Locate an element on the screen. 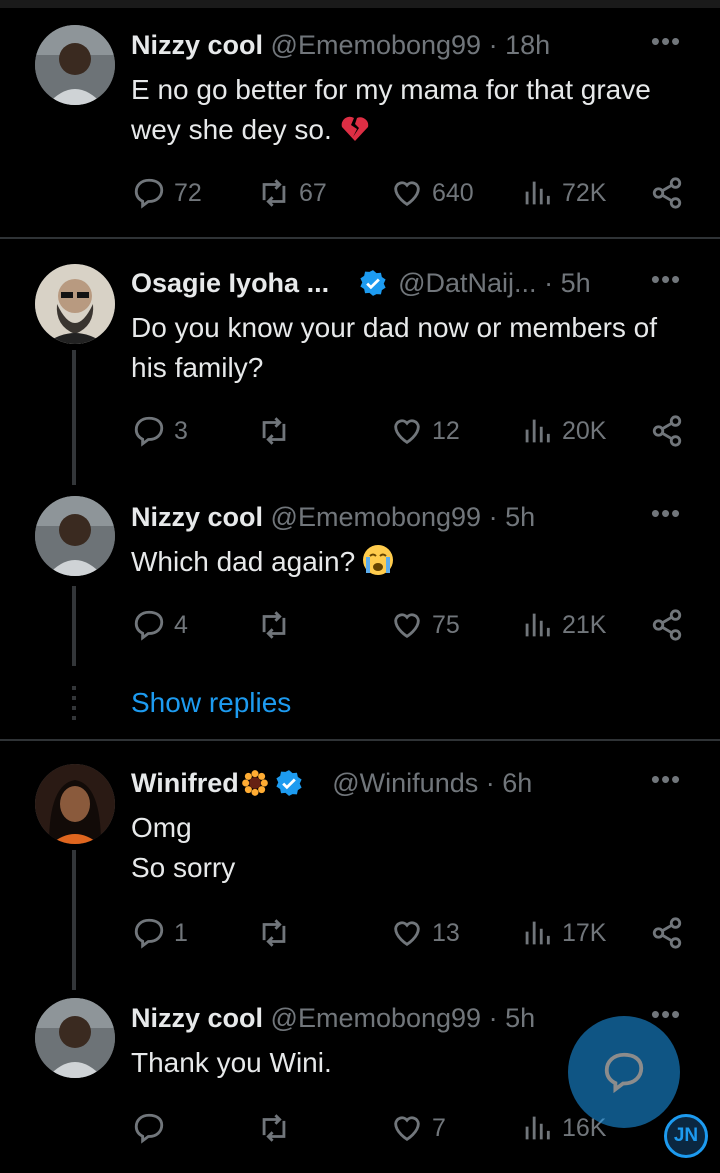 This screenshot has height=1173, width=720. views-button: 20K is located at coordinates (563, 431).